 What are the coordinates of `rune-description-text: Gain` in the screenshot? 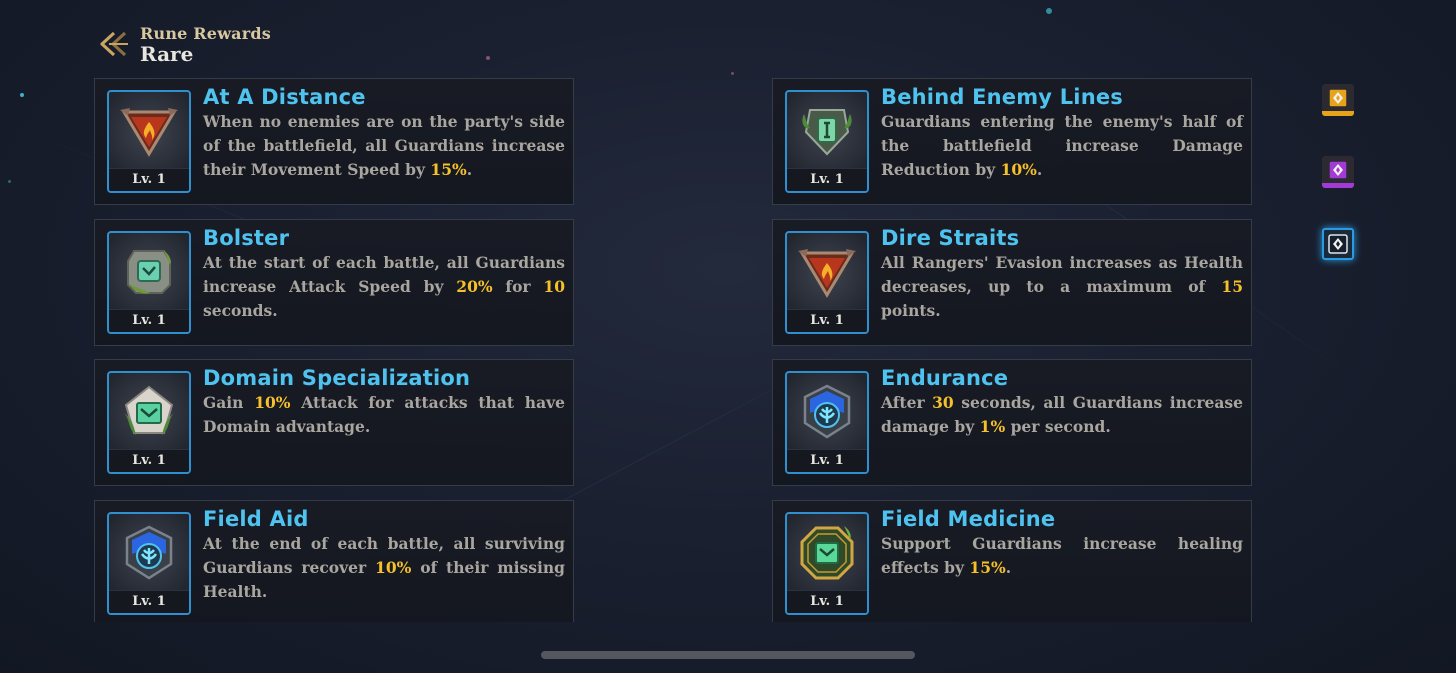 It's located at (229, 402).